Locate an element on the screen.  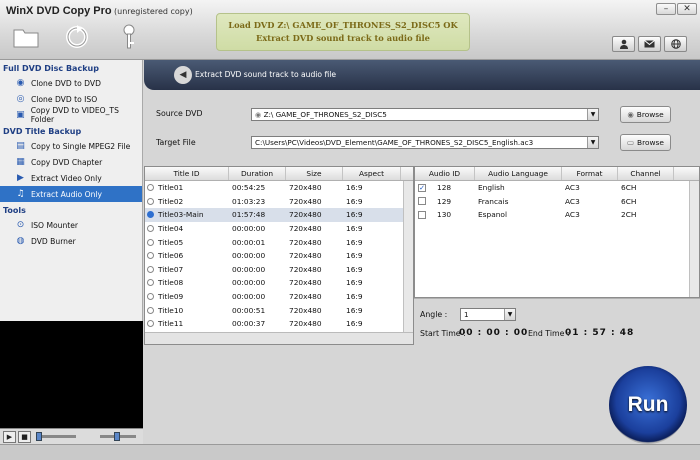
sidebar-item-dvd-burner: ◍ DVD Burner is located at coordinates (71, 241).